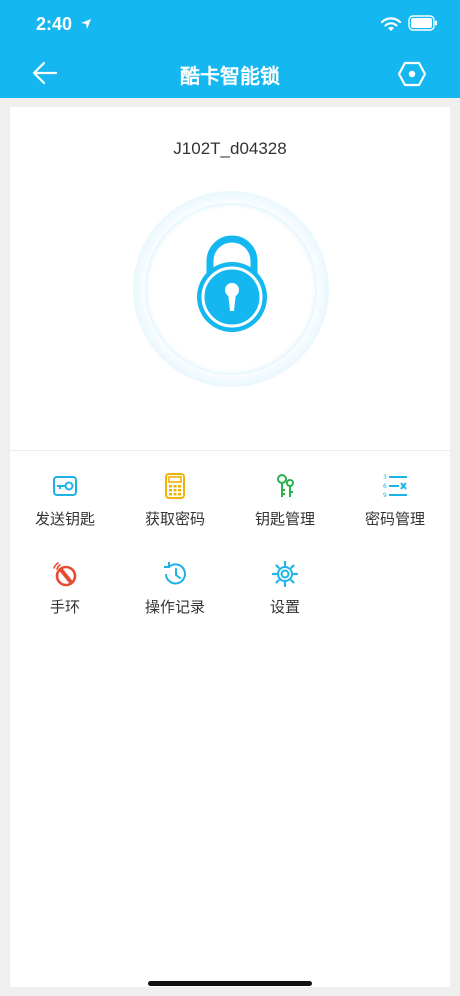  I want to click on grid-item-label: 获取密码, so click(174, 519).